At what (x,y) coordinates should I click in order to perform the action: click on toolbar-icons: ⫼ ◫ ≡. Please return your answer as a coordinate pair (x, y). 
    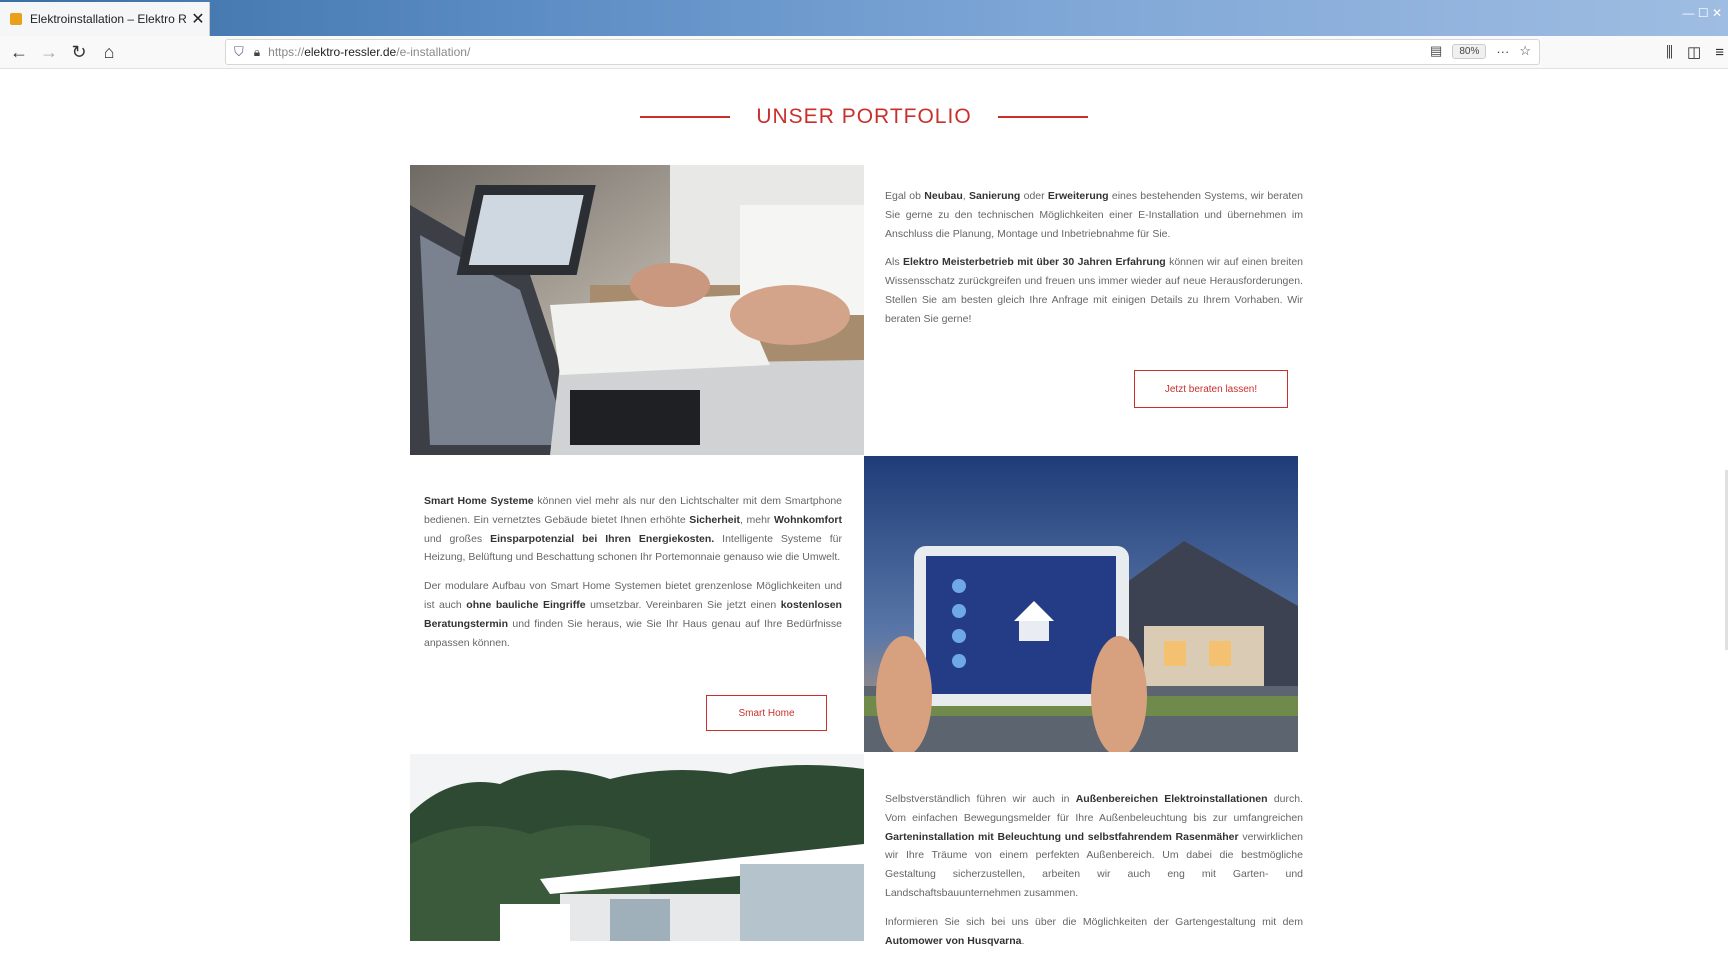
    Looking at the image, I should click on (1697, 52).